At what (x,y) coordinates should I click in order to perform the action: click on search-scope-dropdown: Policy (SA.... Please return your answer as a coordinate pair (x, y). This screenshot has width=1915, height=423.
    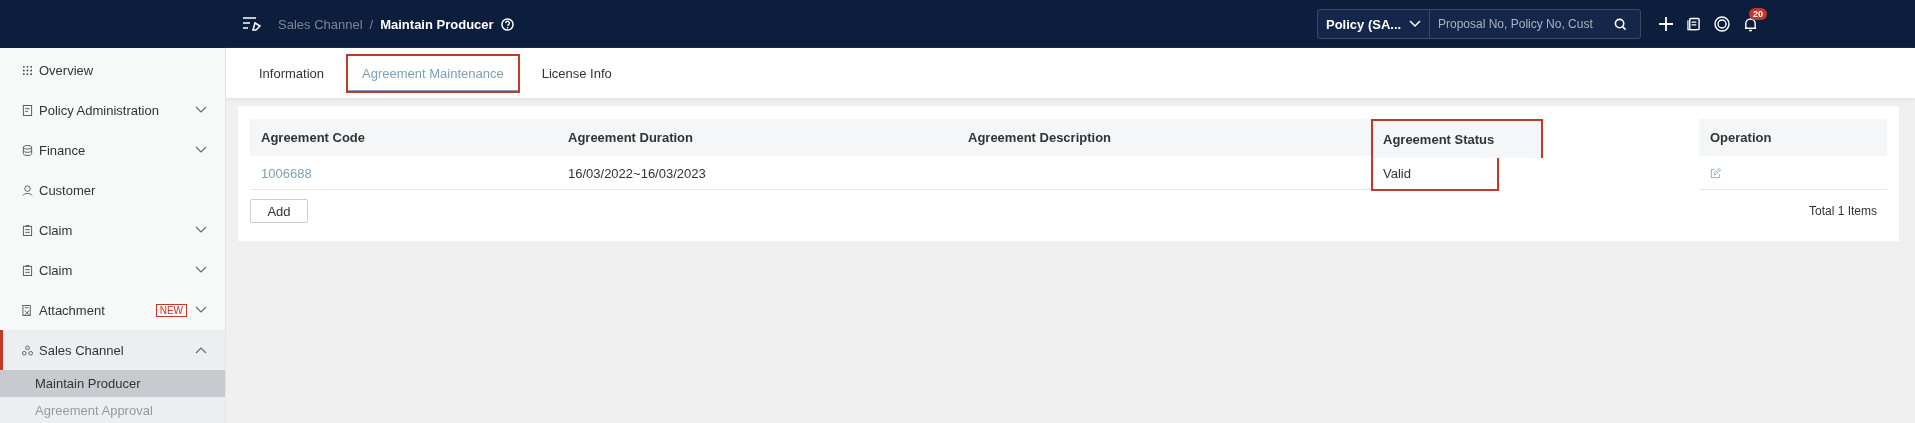
    Looking at the image, I should click on (1374, 24).